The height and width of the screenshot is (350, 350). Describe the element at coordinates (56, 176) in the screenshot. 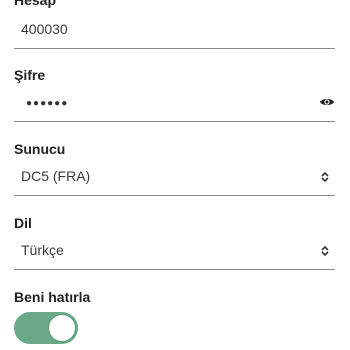

I see `server-value: DC5 (FRA)` at that location.